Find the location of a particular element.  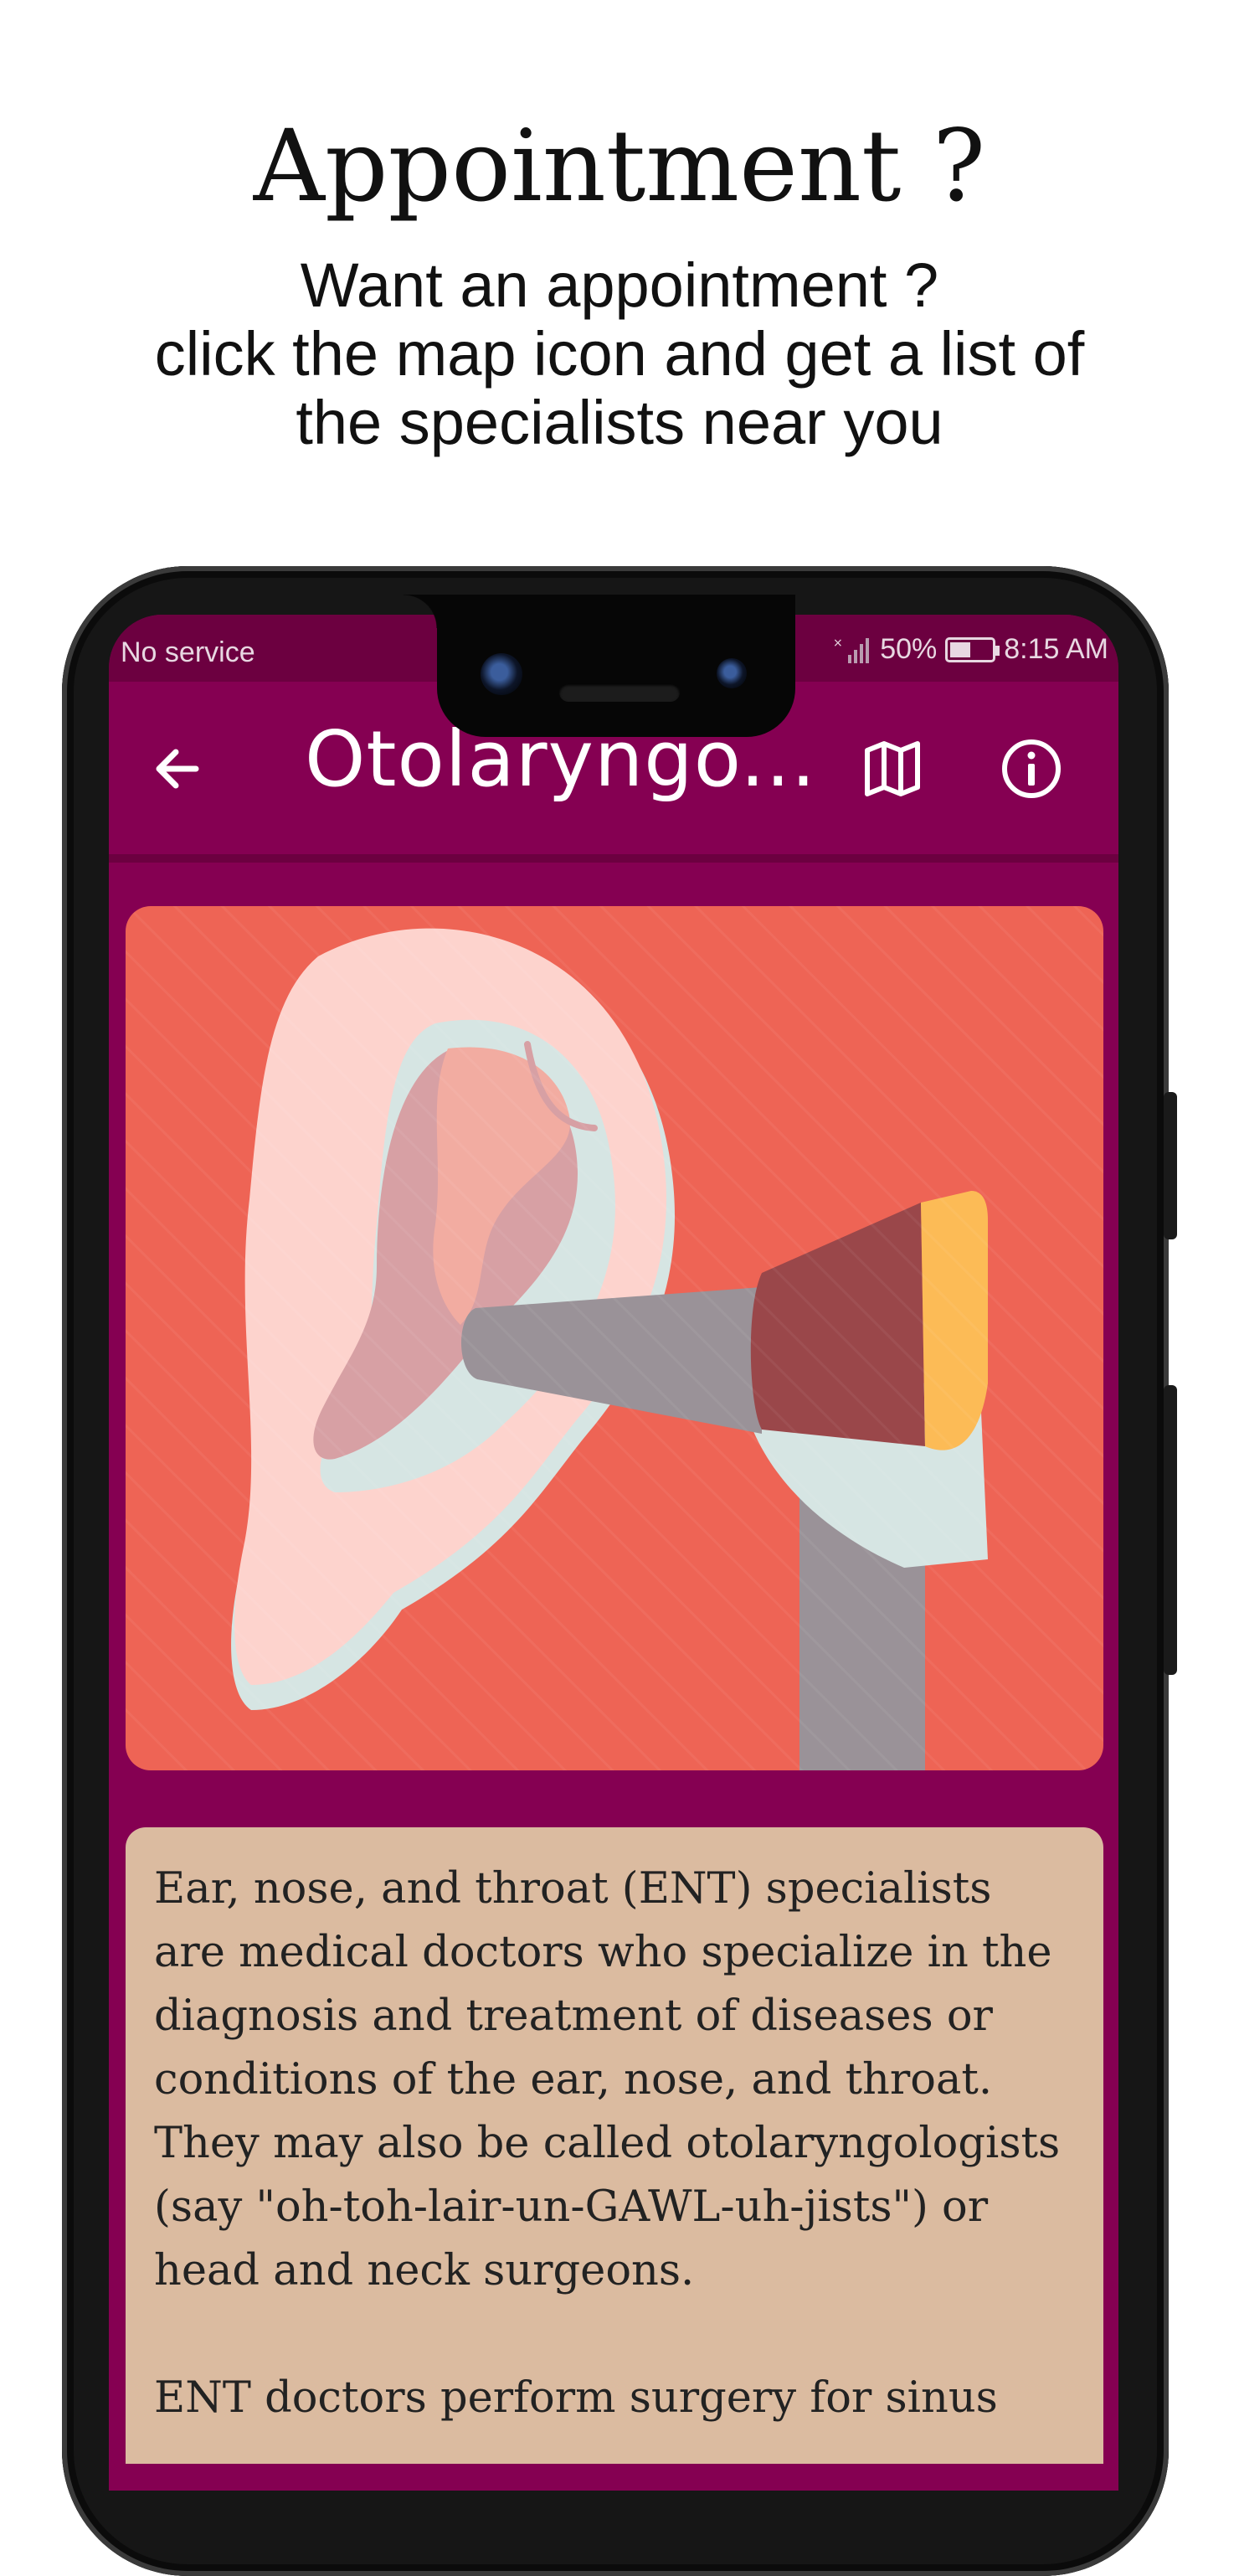

info-icon is located at coordinates (1032, 768).